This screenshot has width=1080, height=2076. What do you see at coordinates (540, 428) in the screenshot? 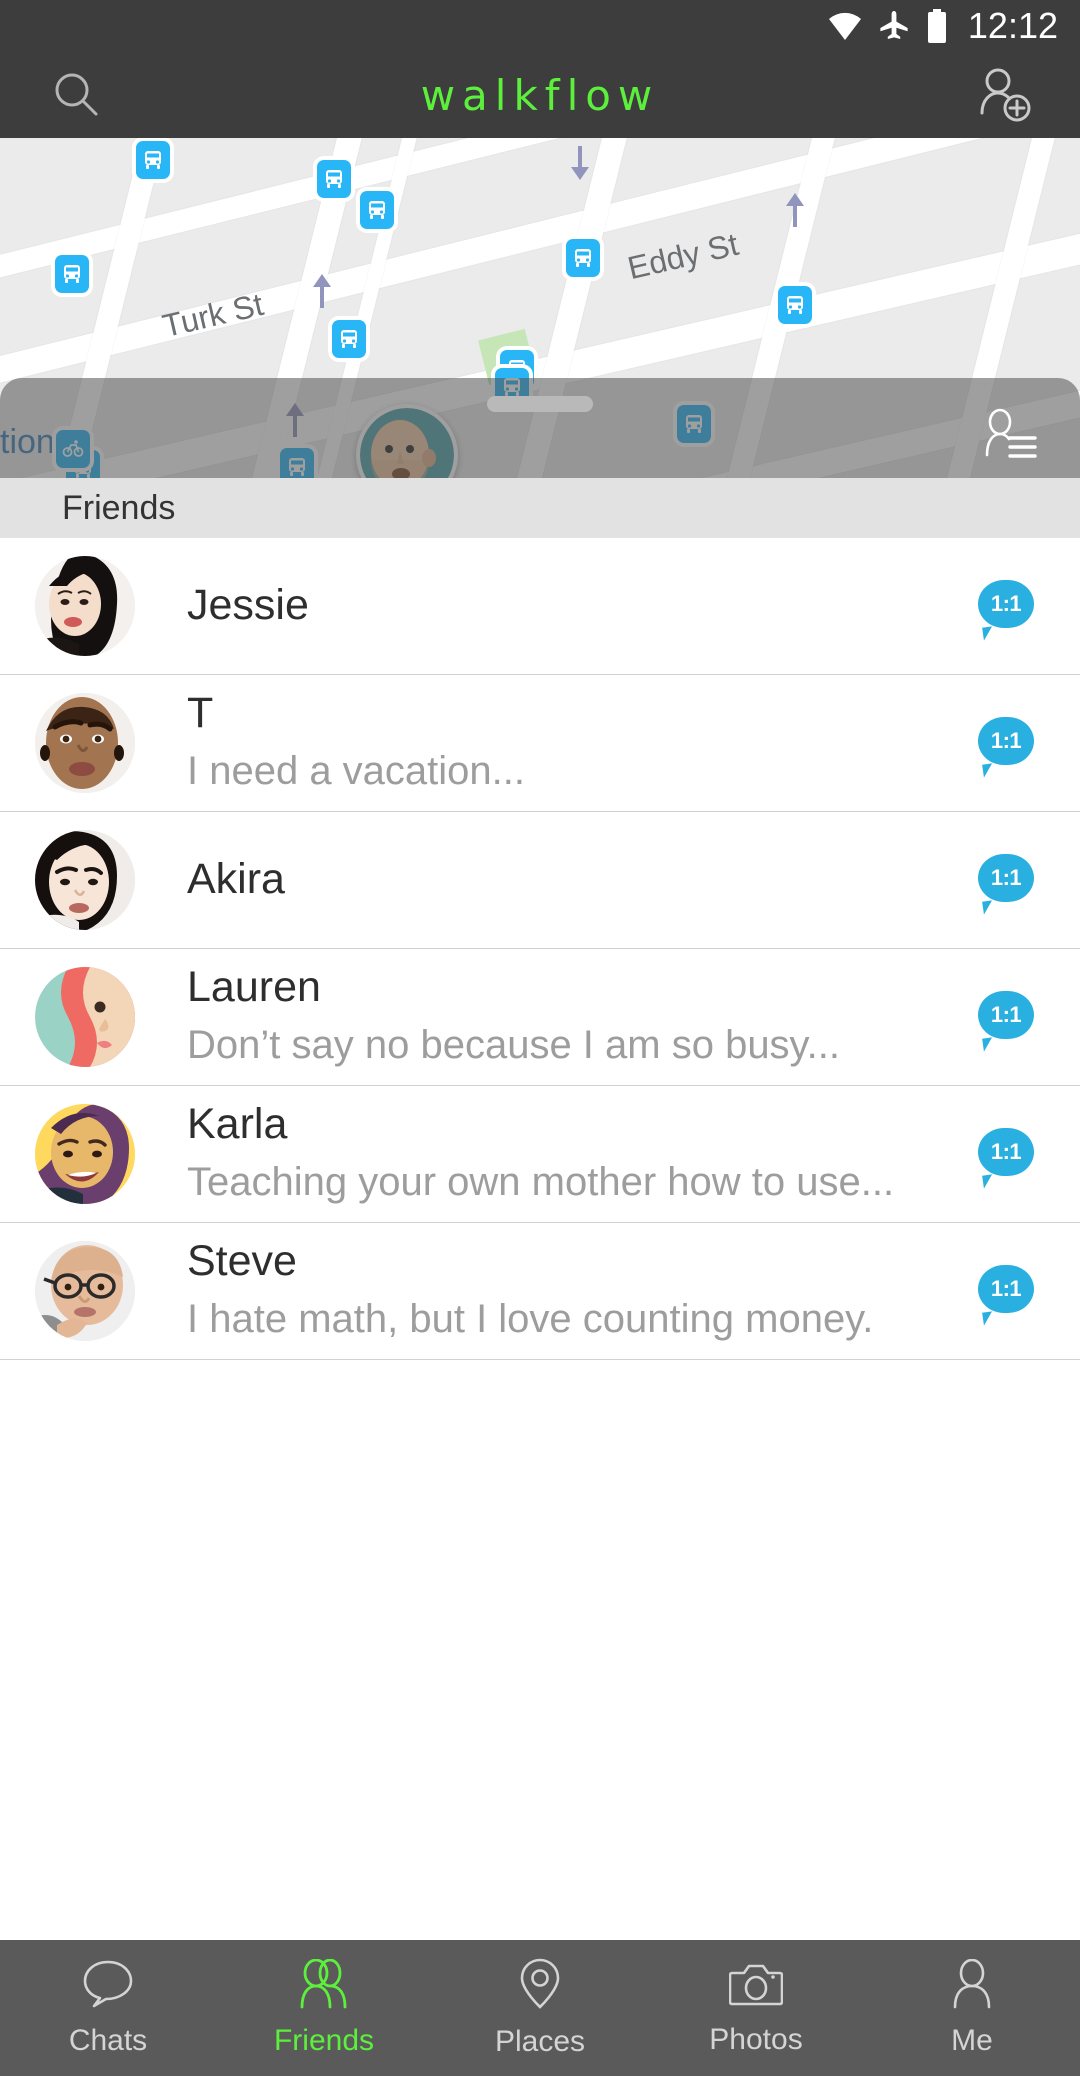
I see `bottom-sheet-header` at bounding box center [540, 428].